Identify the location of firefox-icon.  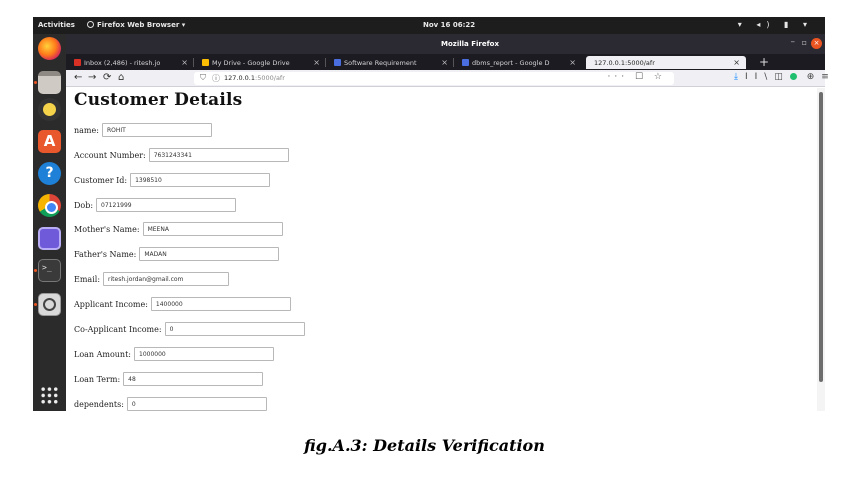
(49, 48).